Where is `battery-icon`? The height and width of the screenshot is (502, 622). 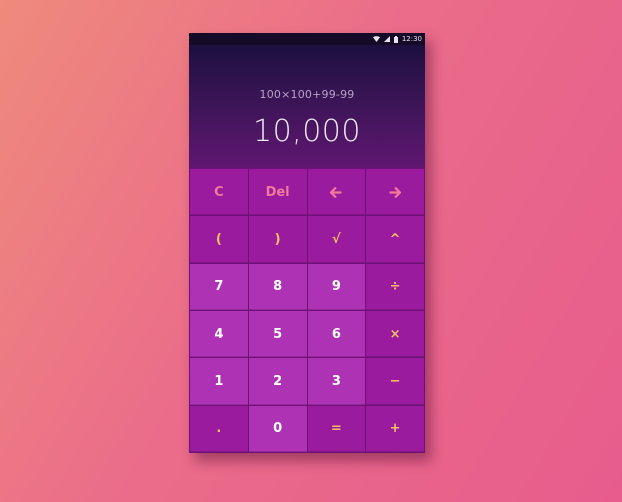
battery-icon is located at coordinates (395, 39).